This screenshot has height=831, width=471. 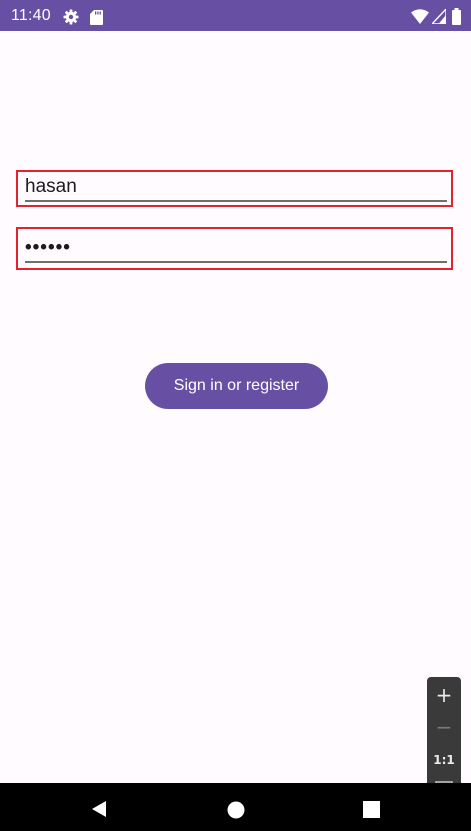 What do you see at coordinates (439, 16) in the screenshot?
I see `signal-icon` at bounding box center [439, 16].